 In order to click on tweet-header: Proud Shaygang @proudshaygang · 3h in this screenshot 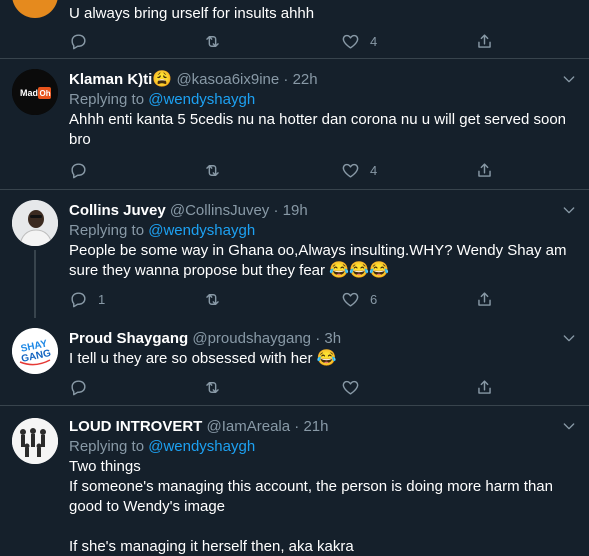, I will do `click(323, 339)`.